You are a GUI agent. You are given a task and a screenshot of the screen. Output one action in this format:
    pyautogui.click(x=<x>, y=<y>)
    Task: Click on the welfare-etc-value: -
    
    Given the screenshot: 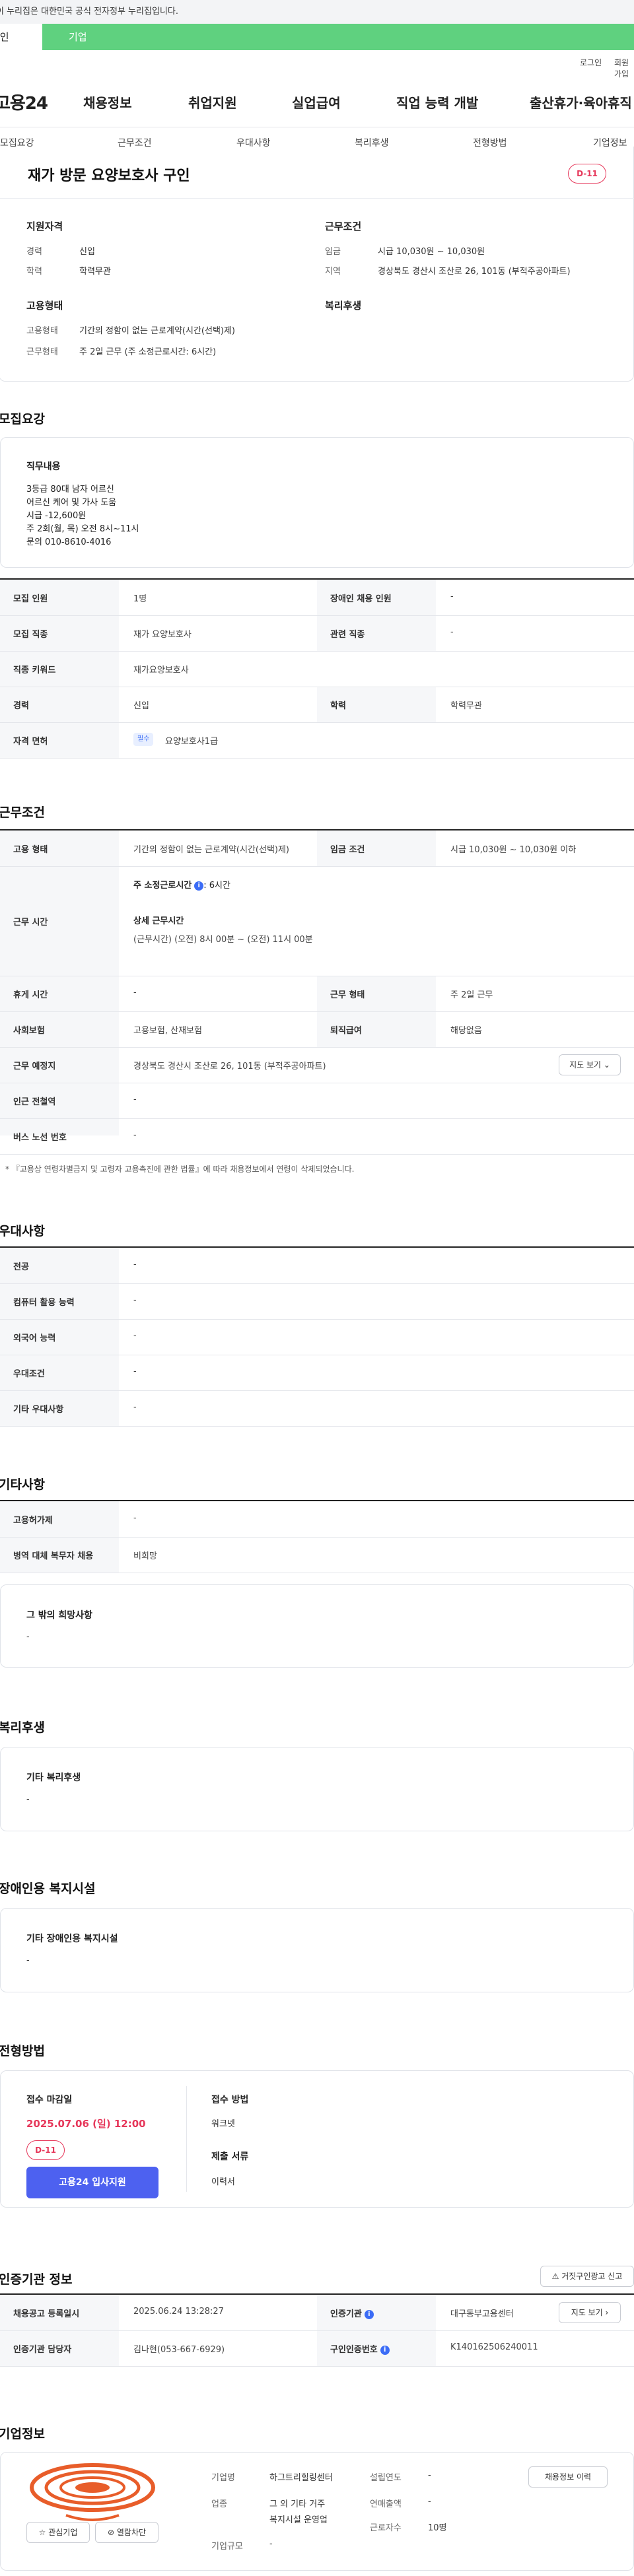 What is the action you would take?
    pyautogui.click(x=28, y=1799)
    